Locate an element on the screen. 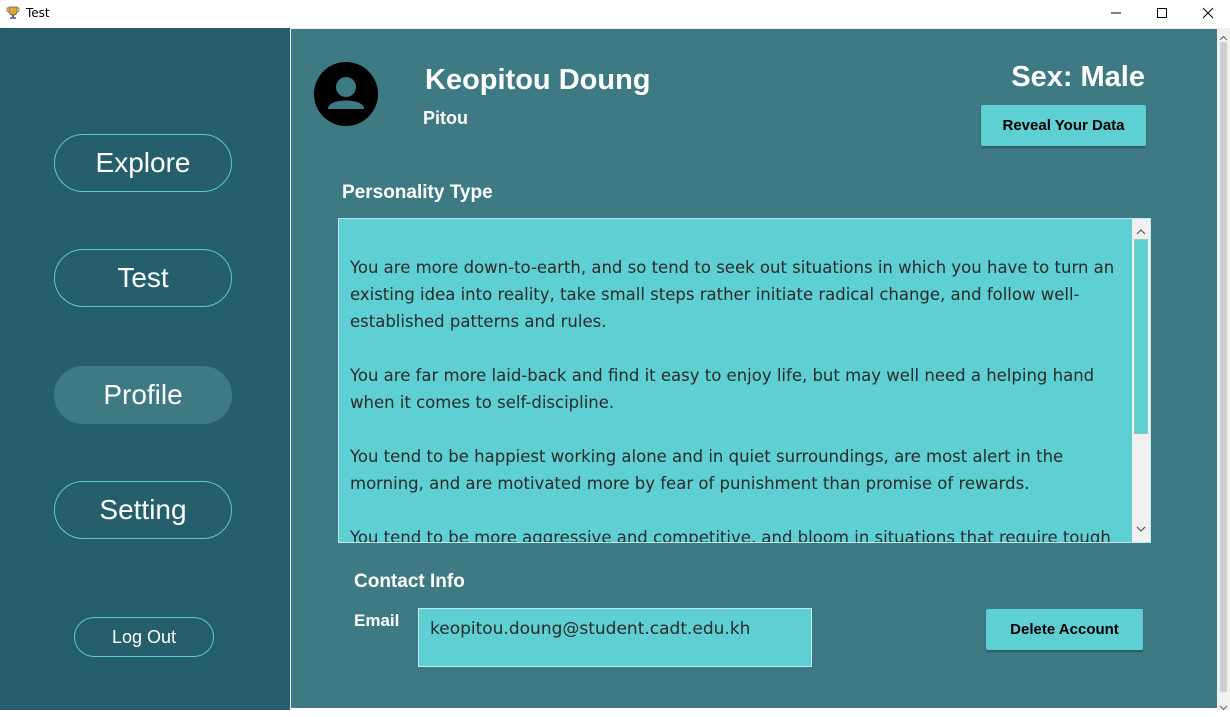  logout-button: Log Out is located at coordinates (144, 637).